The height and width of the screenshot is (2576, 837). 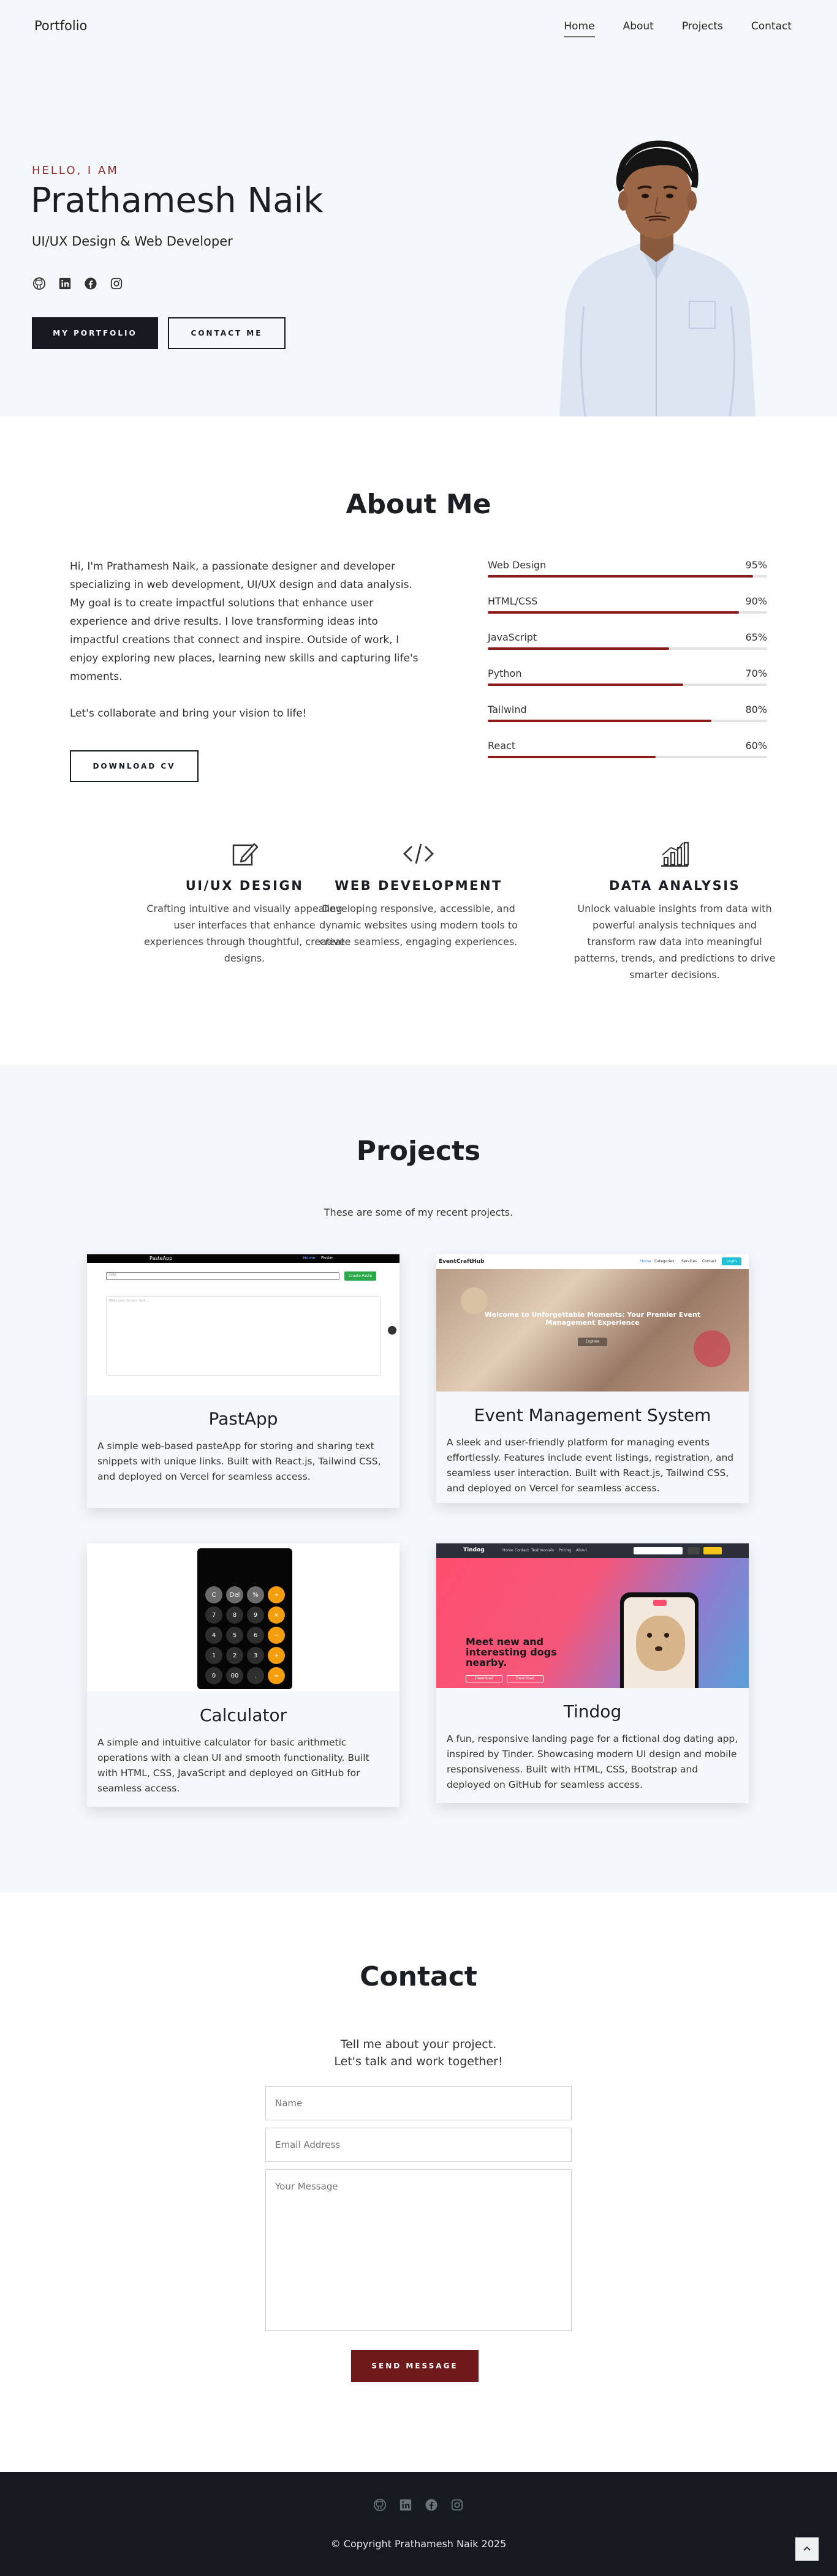 What do you see at coordinates (245, 853) in the screenshot?
I see `edit-icon` at bounding box center [245, 853].